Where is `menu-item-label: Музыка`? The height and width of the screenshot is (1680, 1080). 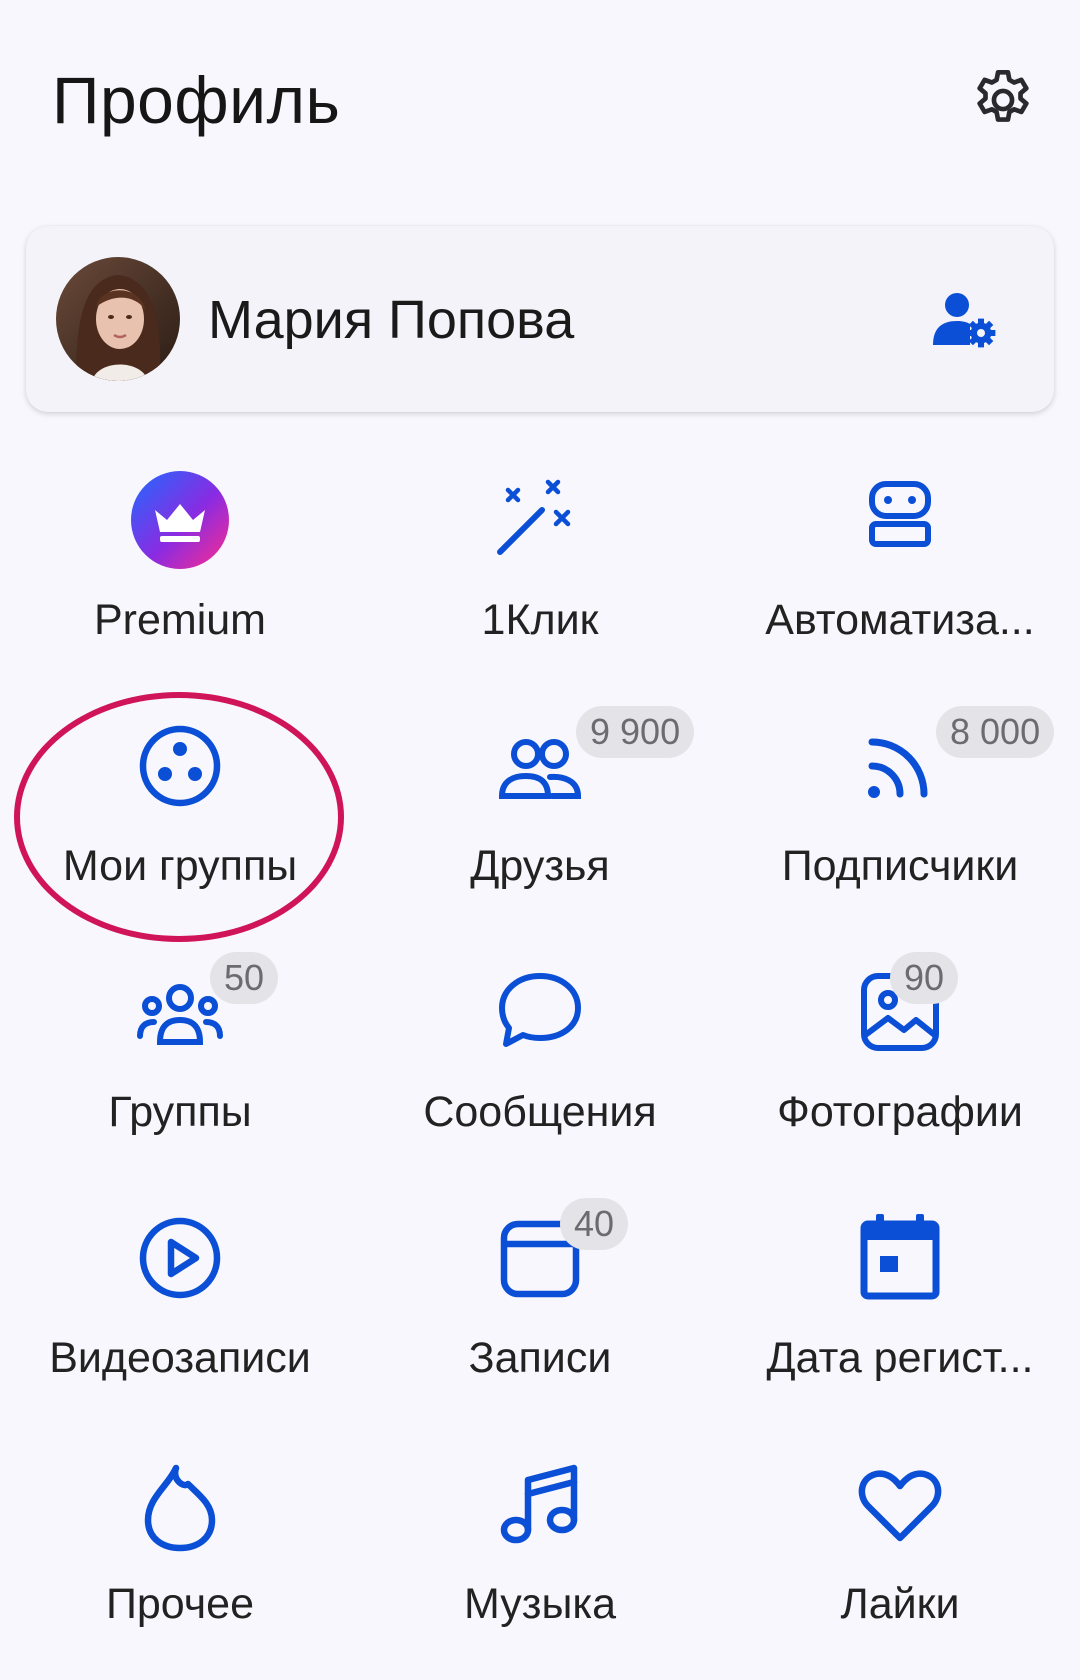 menu-item-label: Музыка is located at coordinates (540, 1604).